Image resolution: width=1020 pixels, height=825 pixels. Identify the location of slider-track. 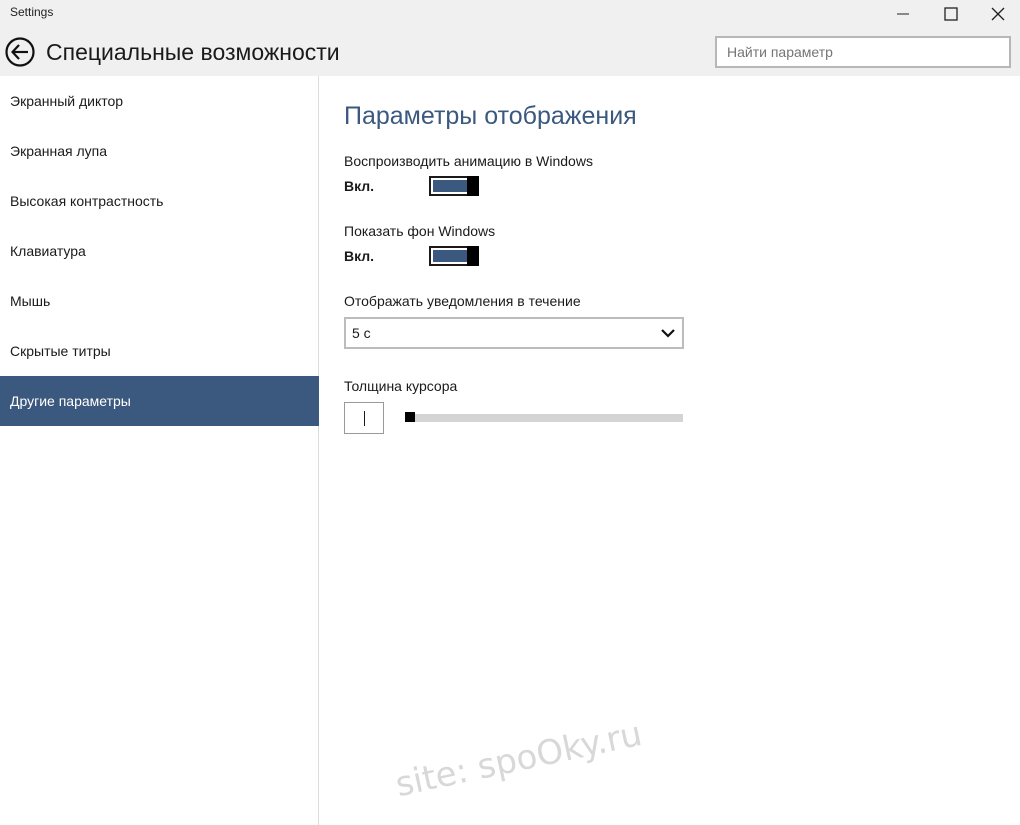
(544, 418).